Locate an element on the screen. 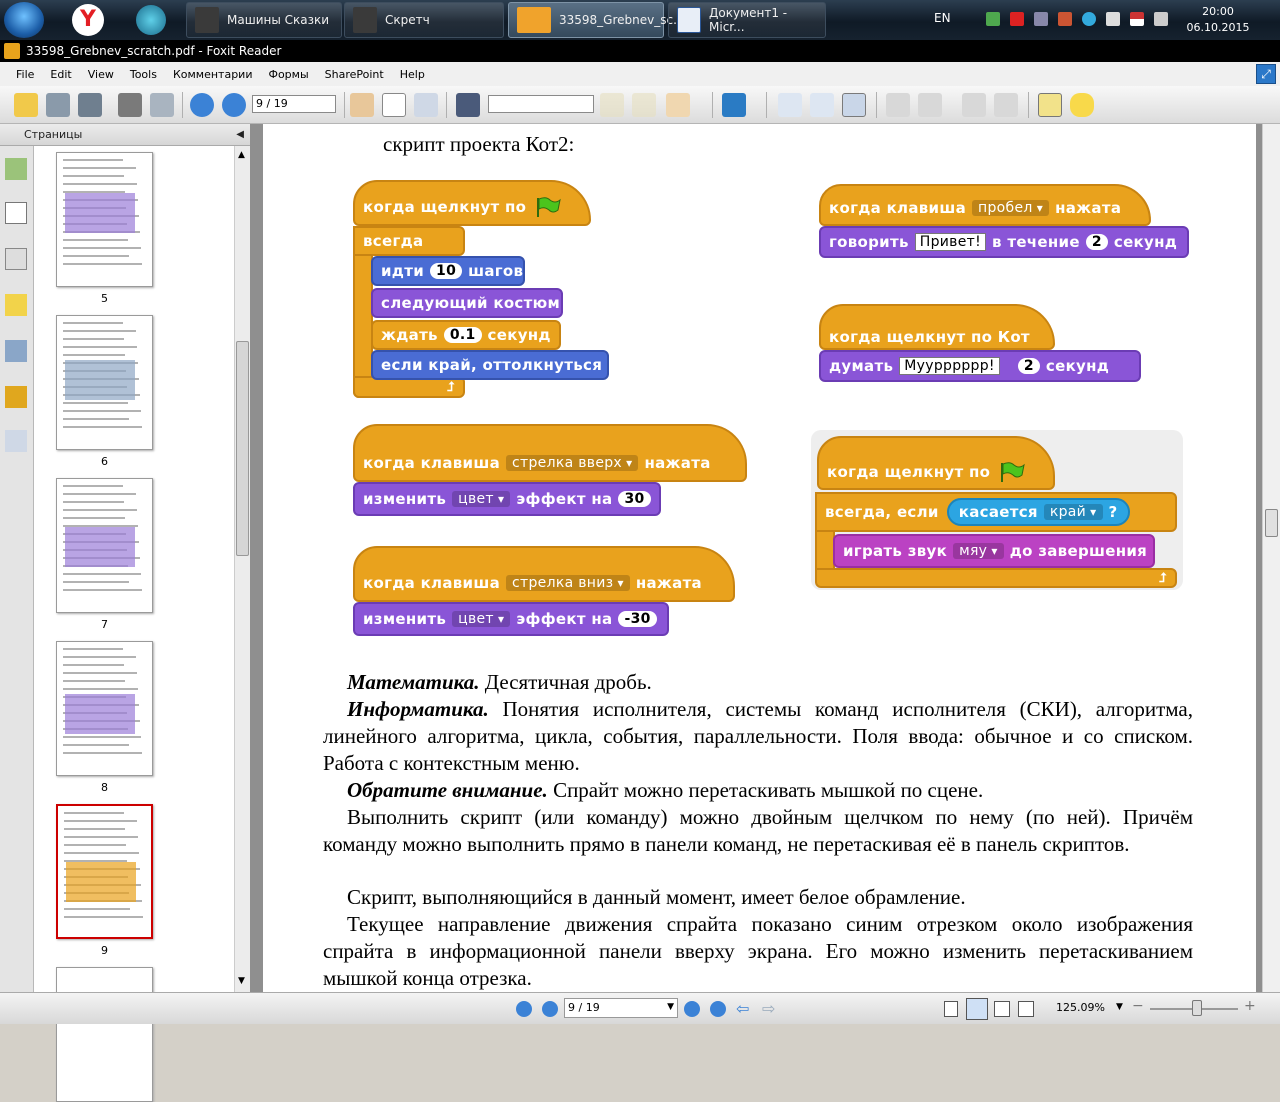  annotate-icon is located at coordinates (678, 105).